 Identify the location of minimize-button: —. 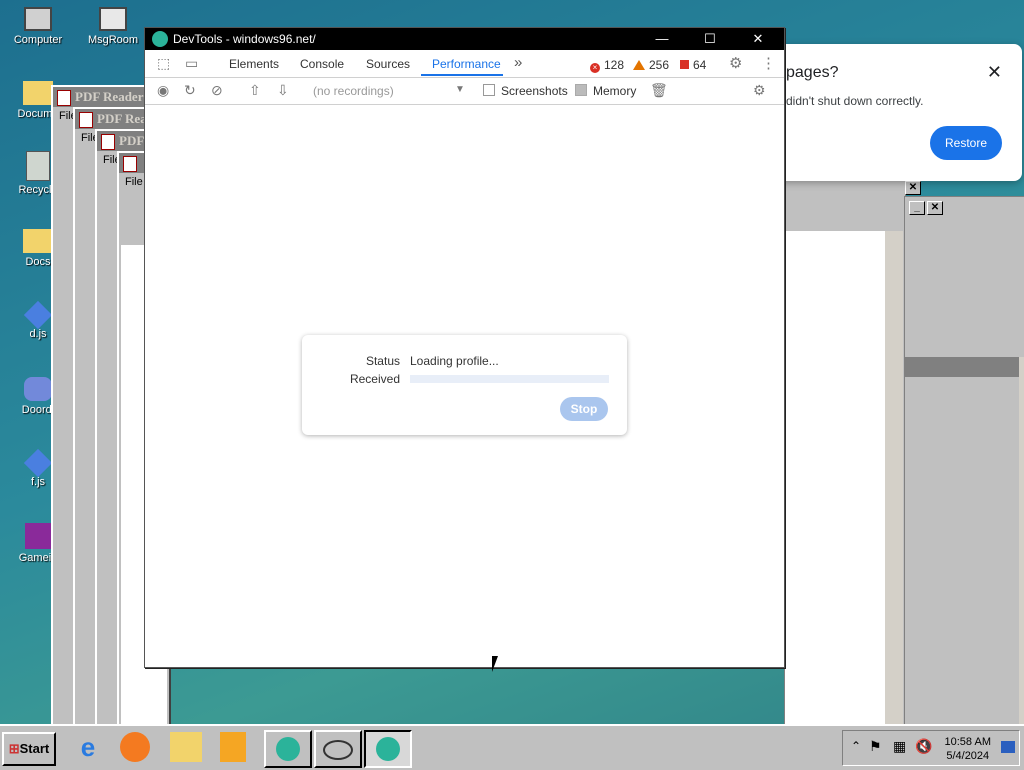
(662, 39).